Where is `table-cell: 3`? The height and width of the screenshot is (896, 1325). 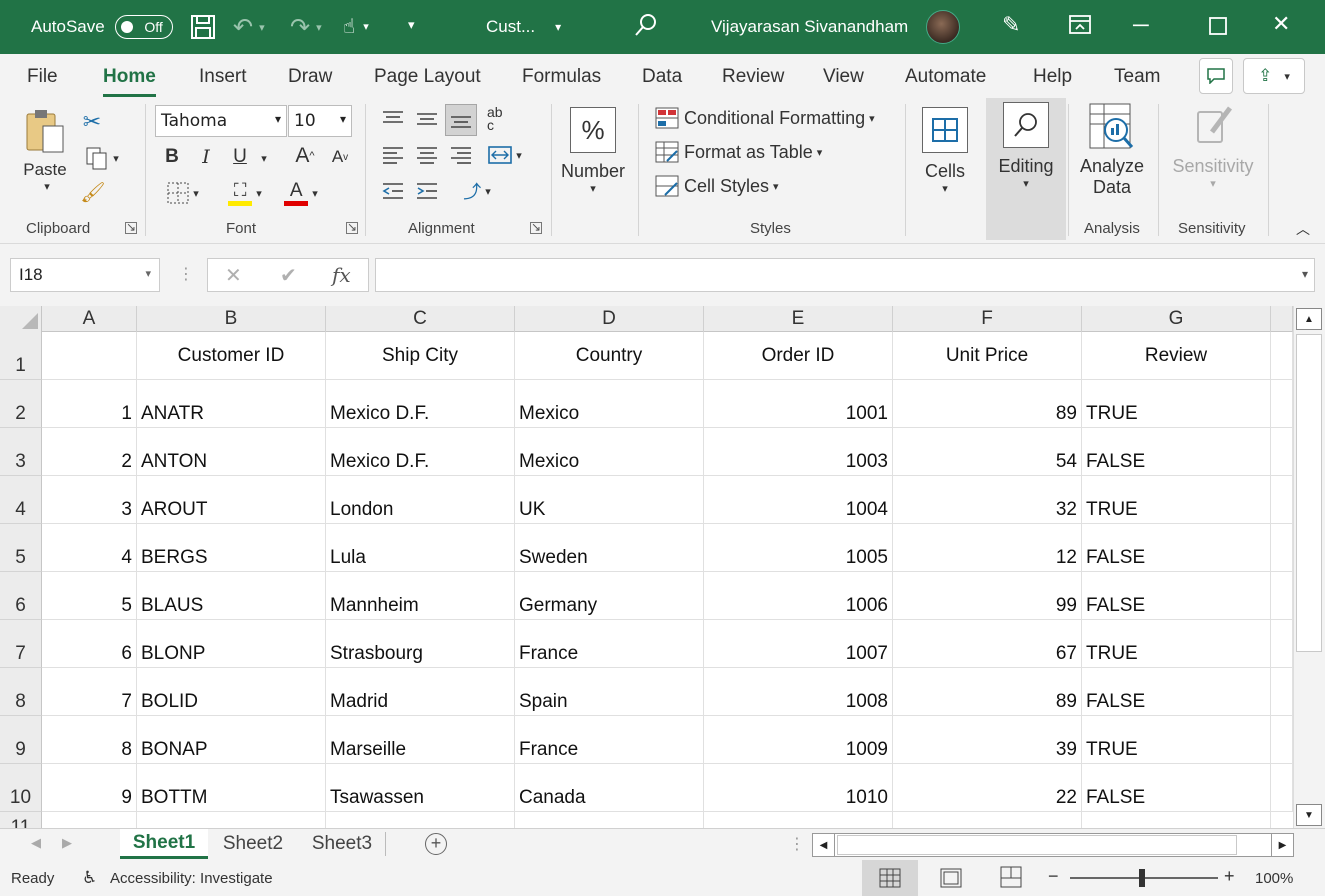
table-cell: 3 is located at coordinates (89, 500).